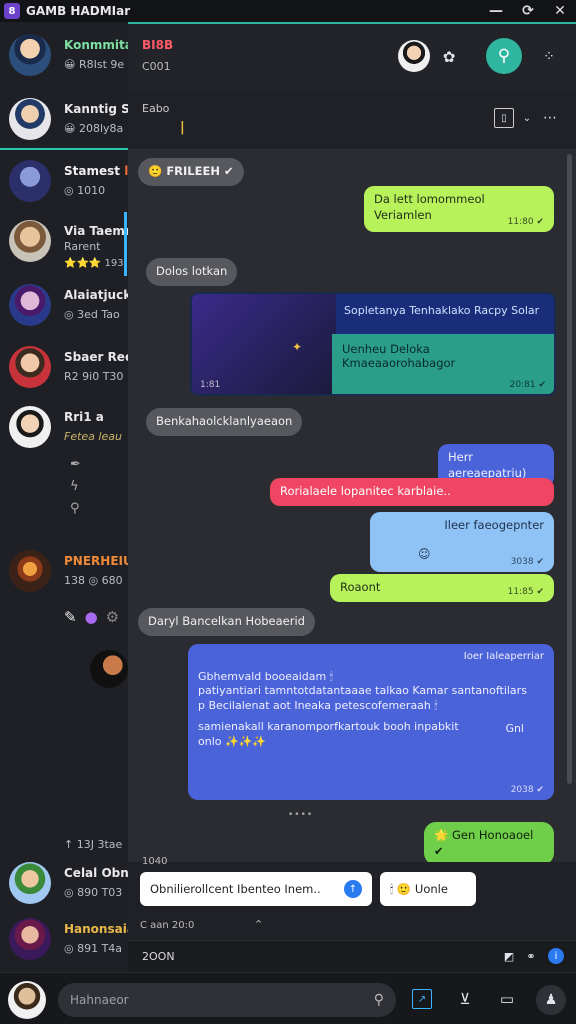 This screenshot has width=576, height=1024. I want to click on contact-item: Konmmita 😀 R8Ist 9e, so click(64, 57).